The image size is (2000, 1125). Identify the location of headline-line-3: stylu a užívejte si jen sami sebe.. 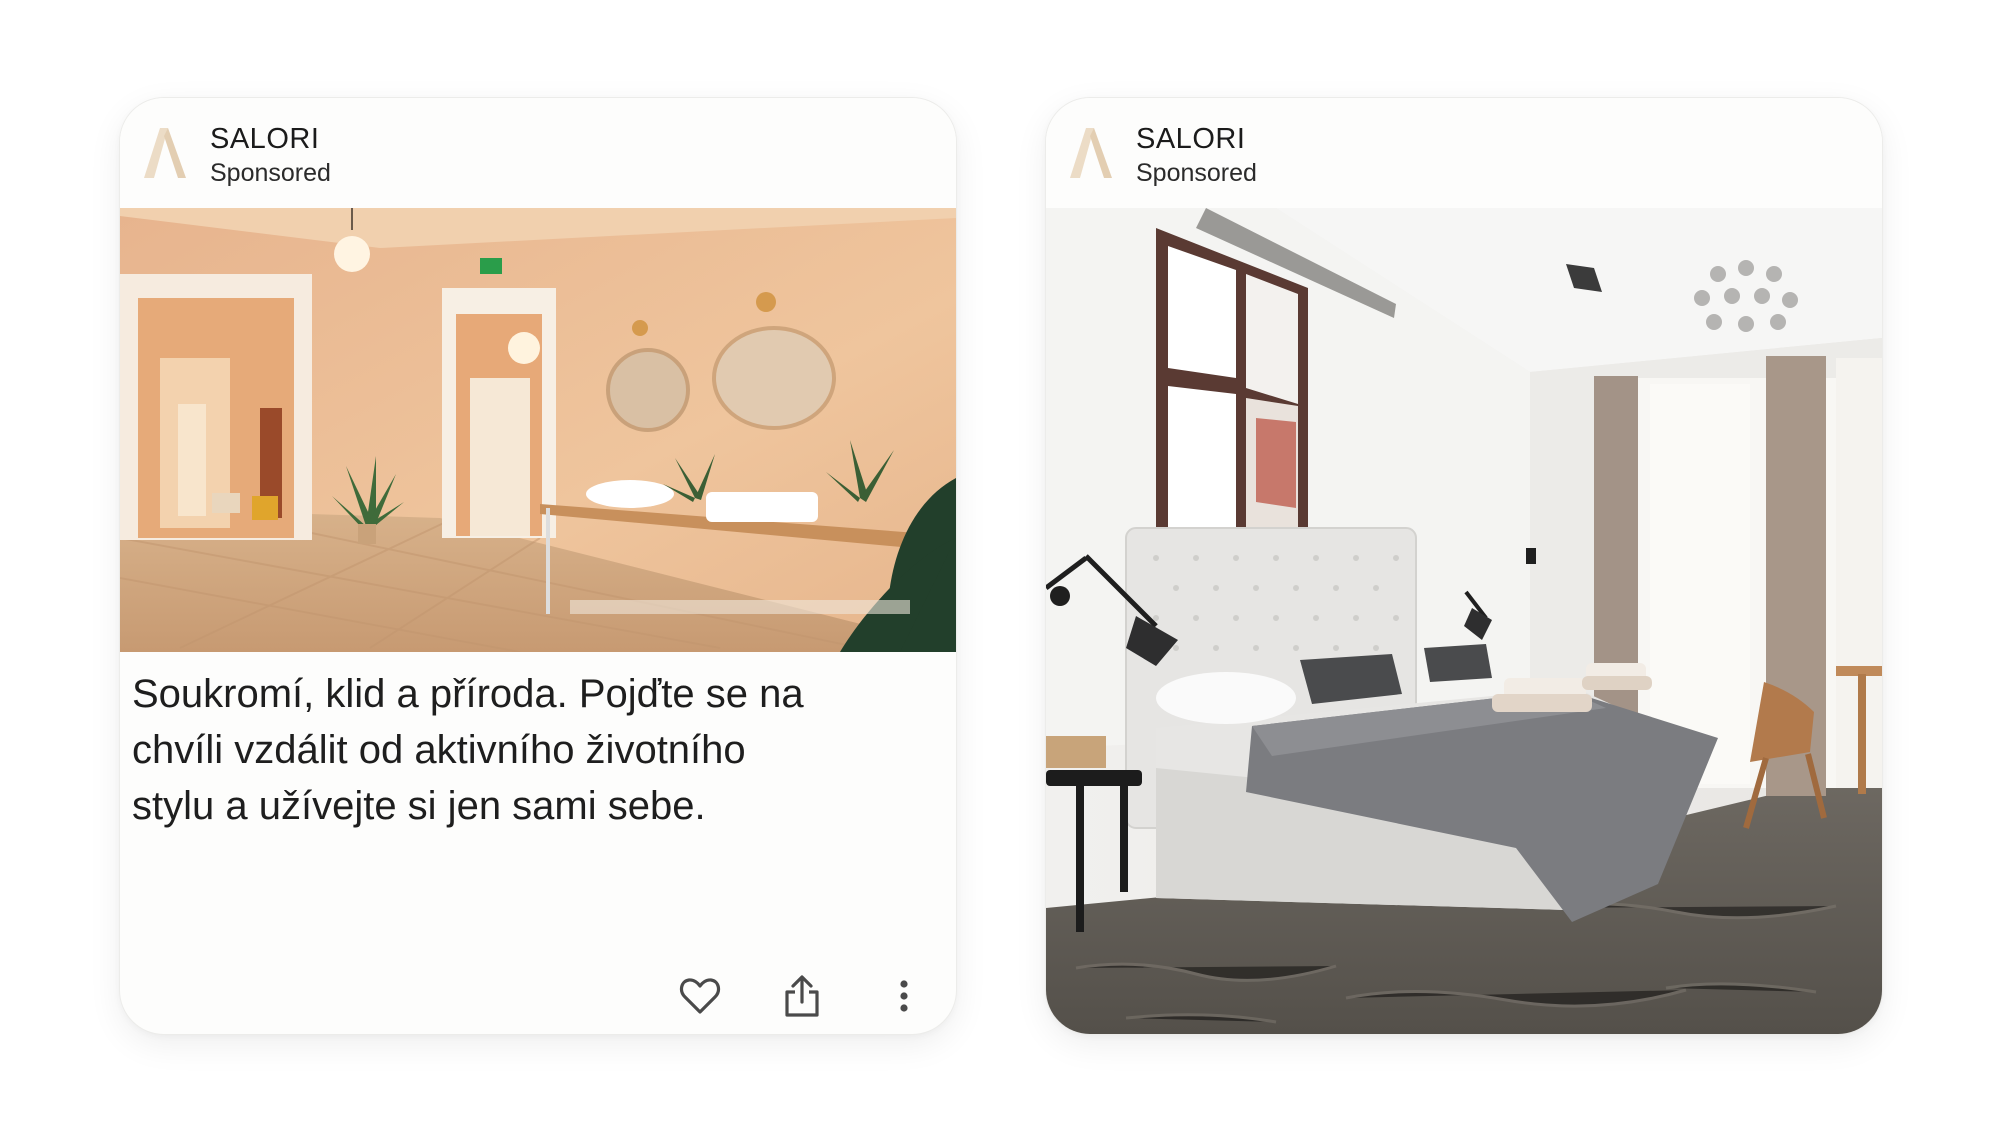
(419, 806).